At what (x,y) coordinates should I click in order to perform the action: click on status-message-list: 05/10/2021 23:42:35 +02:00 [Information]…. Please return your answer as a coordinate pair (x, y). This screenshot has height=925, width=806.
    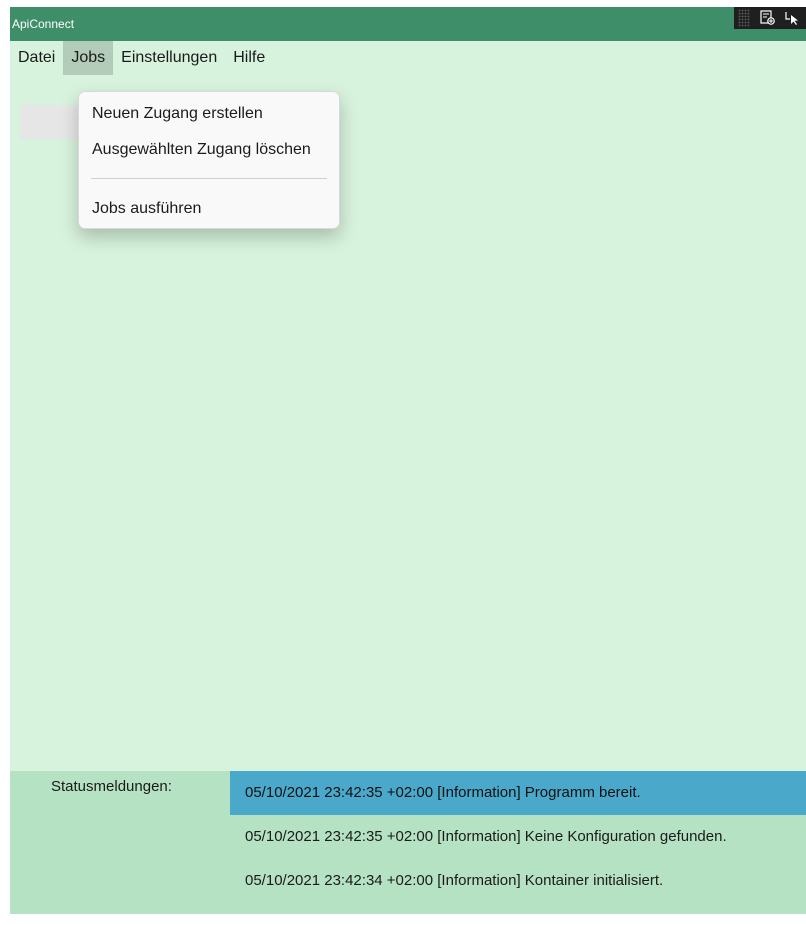
    Looking at the image, I should click on (518, 837).